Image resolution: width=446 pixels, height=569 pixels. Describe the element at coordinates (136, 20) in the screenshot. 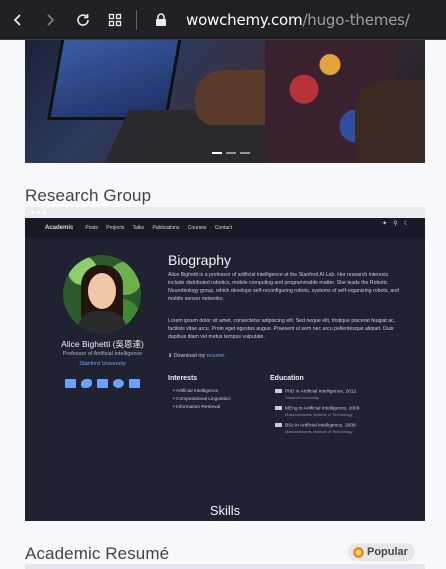

I see `toolbar-divider` at that location.